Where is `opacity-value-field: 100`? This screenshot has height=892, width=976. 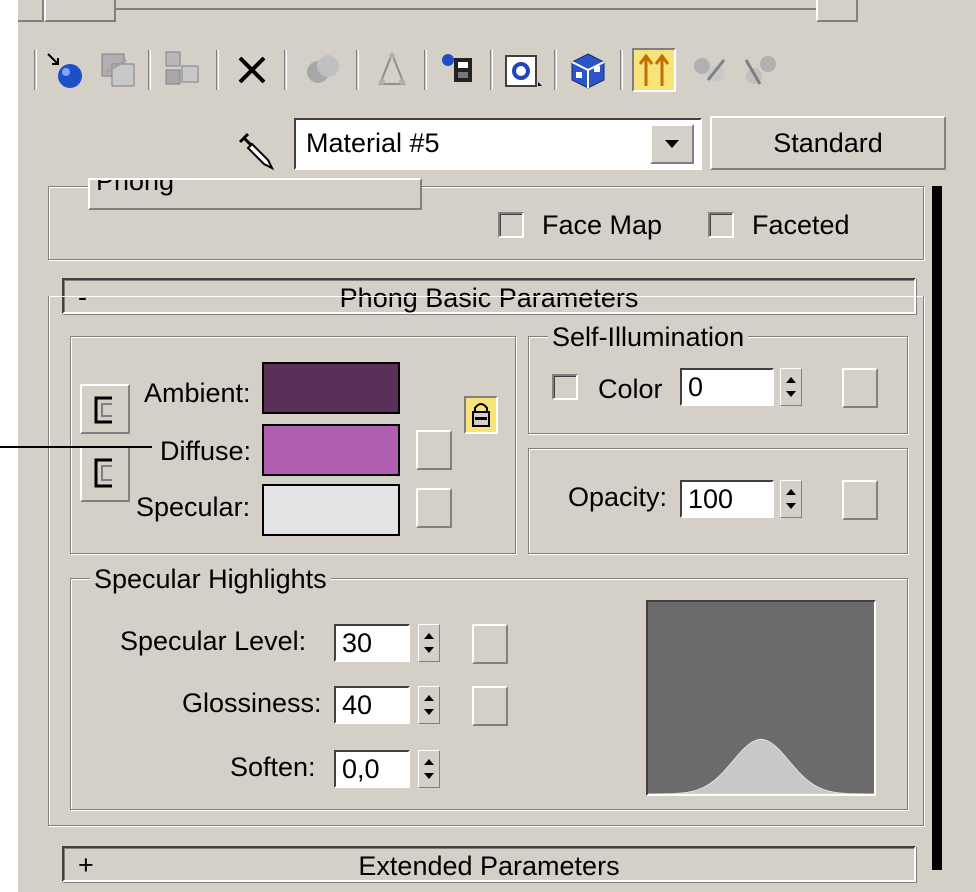 opacity-value-field: 100 is located at coordinates (727, 499).